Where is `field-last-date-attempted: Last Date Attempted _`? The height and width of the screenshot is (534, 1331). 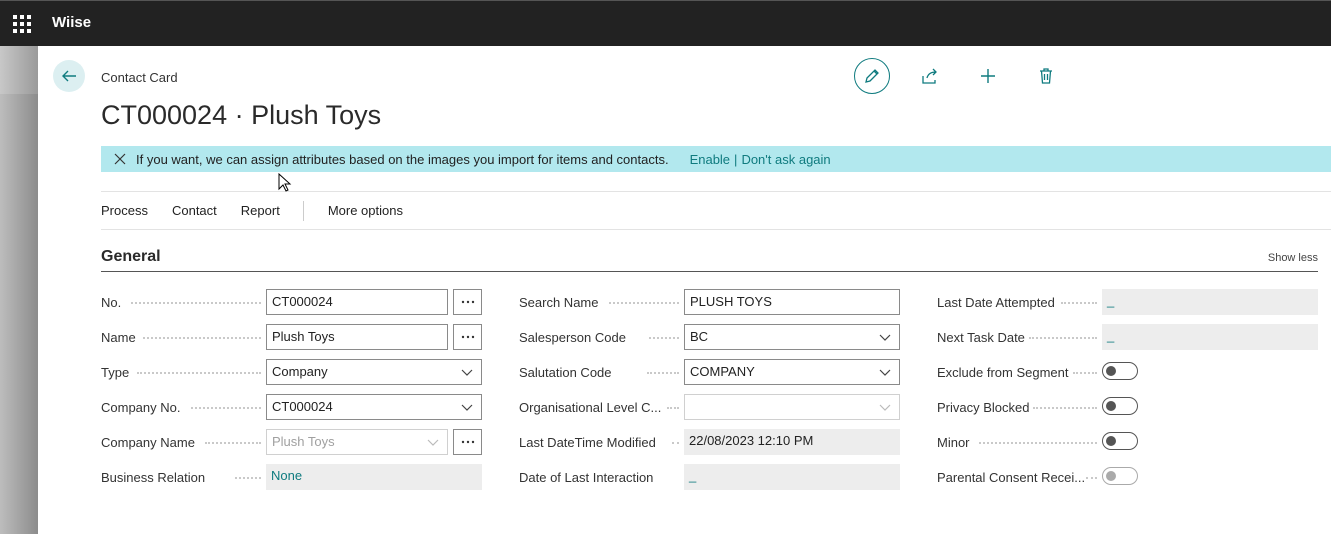 field-last-date-attempted: Last Date Attempted _ is located at coordinates (1128, 302).